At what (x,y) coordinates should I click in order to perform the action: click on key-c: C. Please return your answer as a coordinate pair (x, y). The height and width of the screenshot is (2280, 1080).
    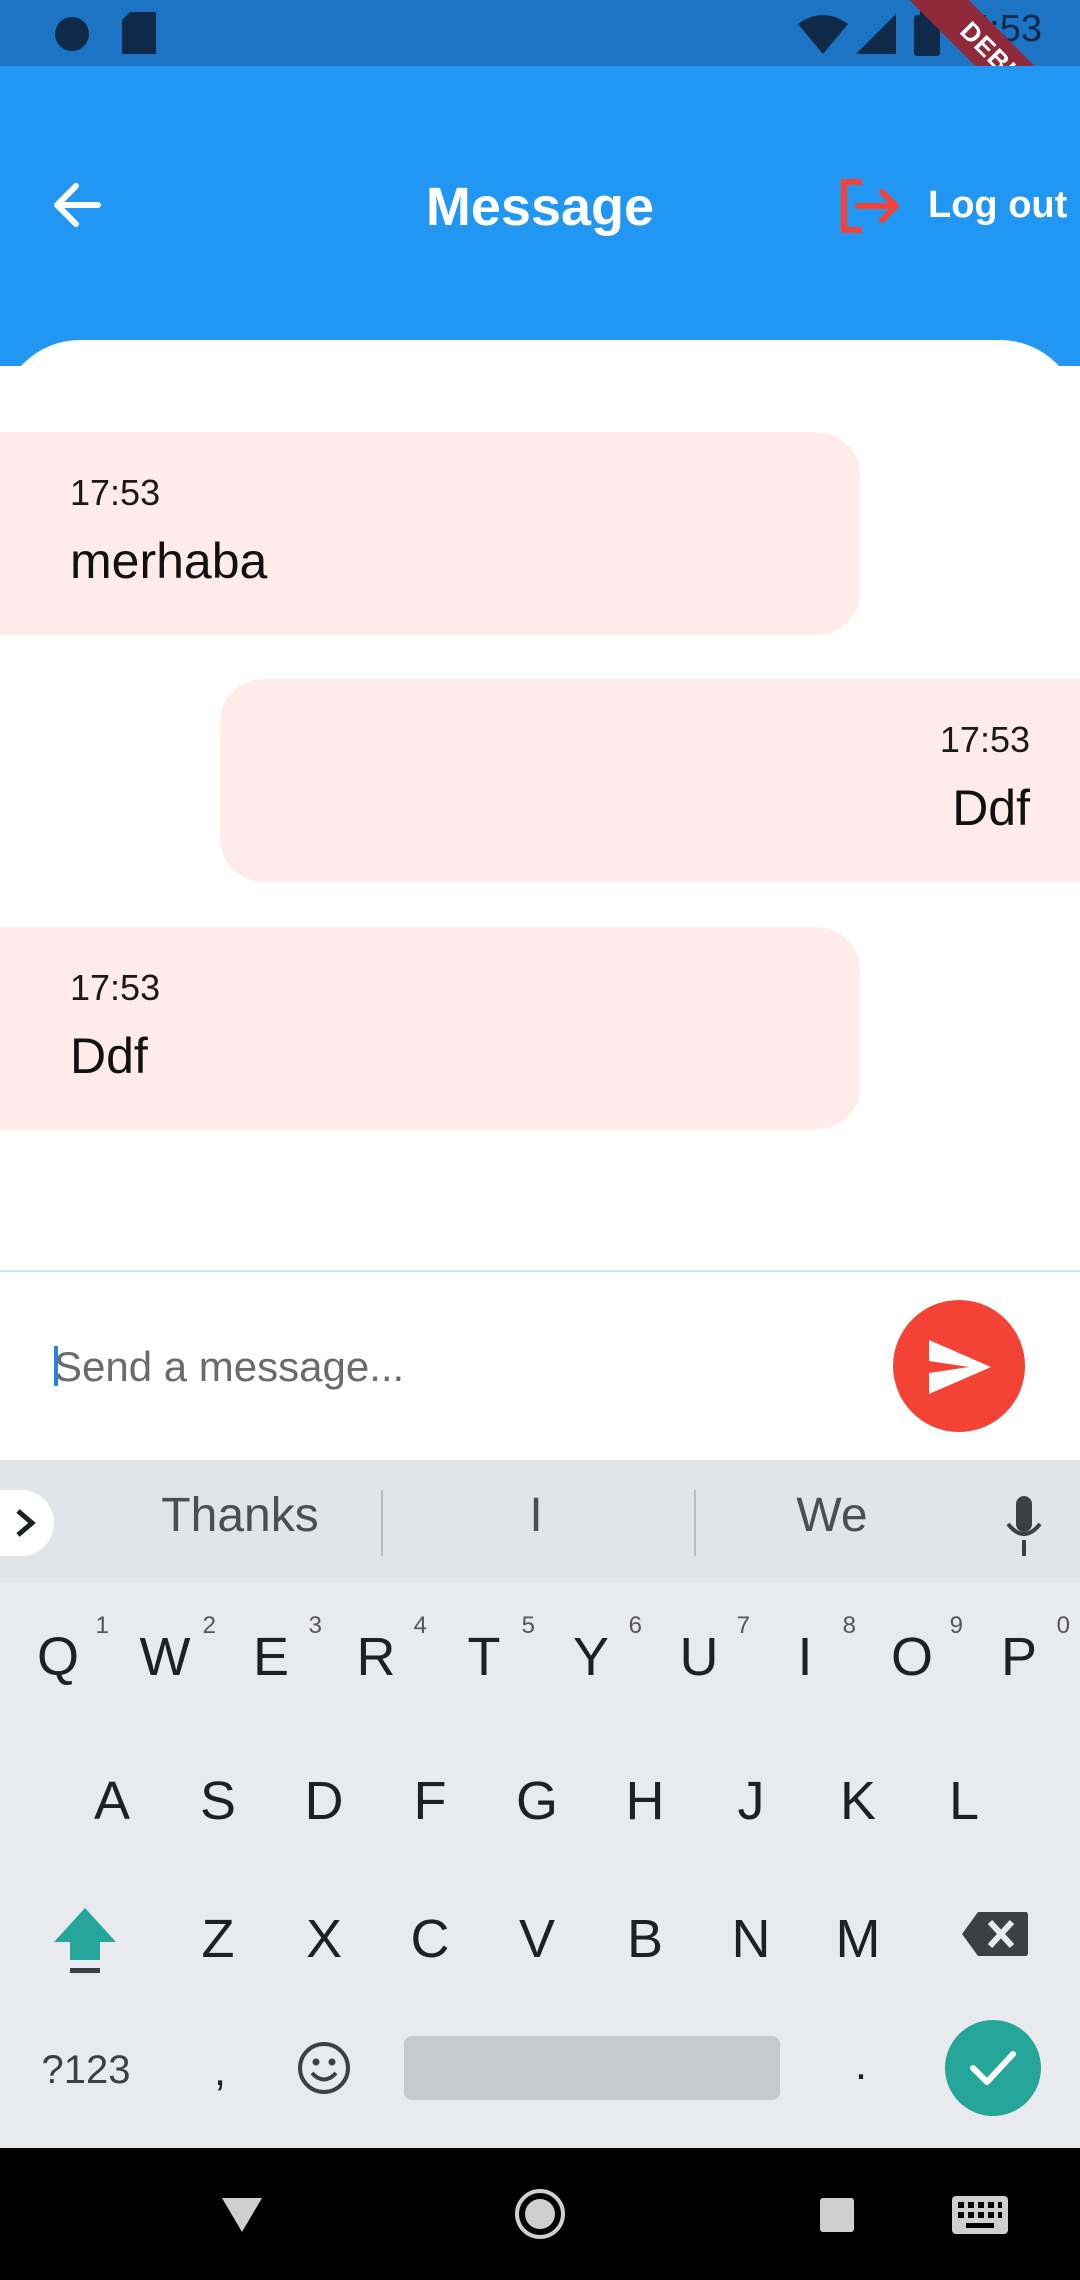
    Looking at the image, I should click on (430, 1939).